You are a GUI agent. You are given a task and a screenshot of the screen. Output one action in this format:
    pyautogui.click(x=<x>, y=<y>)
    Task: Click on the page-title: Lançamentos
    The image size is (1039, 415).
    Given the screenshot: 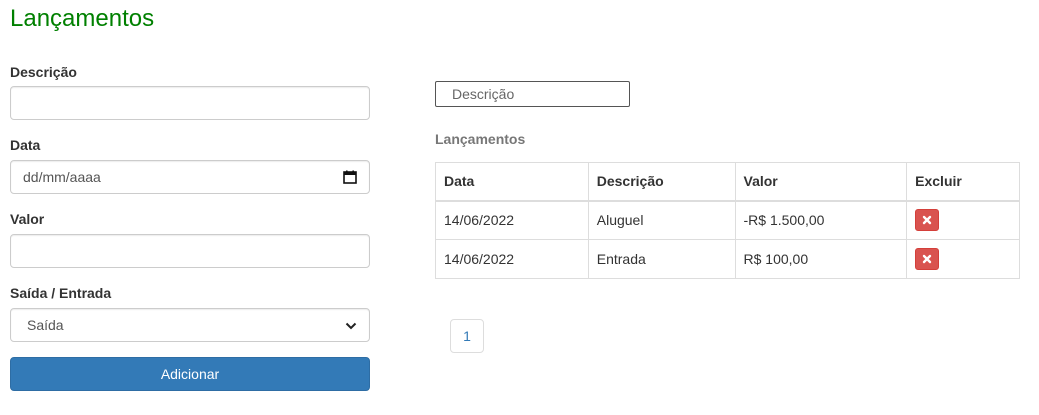 What is the action you would take?
    pyautogui.click(x=82, y=18)
    